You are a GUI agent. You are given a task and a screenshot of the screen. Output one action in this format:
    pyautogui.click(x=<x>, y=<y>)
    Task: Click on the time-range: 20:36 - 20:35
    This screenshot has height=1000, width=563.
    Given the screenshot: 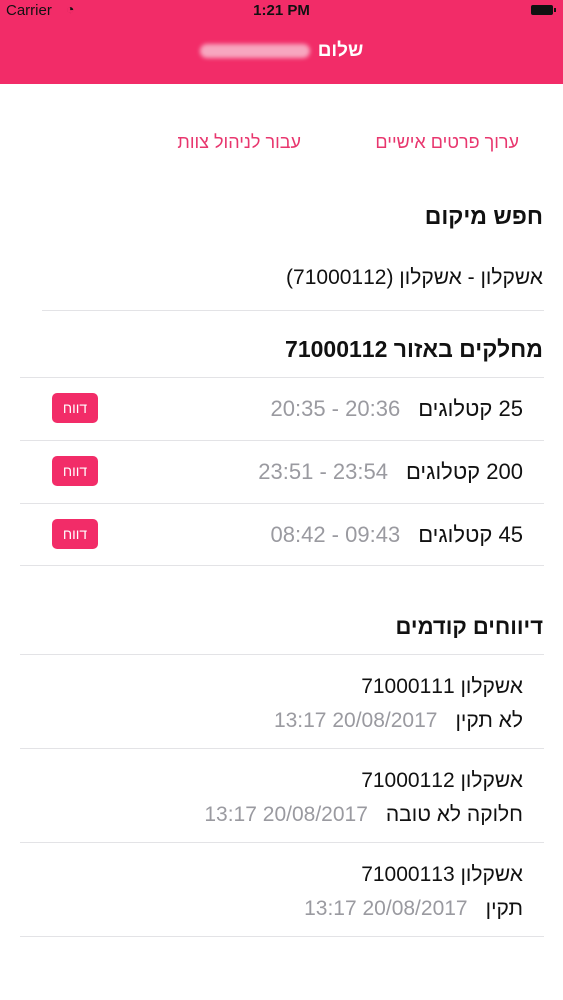 What is the action you would take?
    pyautogui.click(x=335, y=408)
    